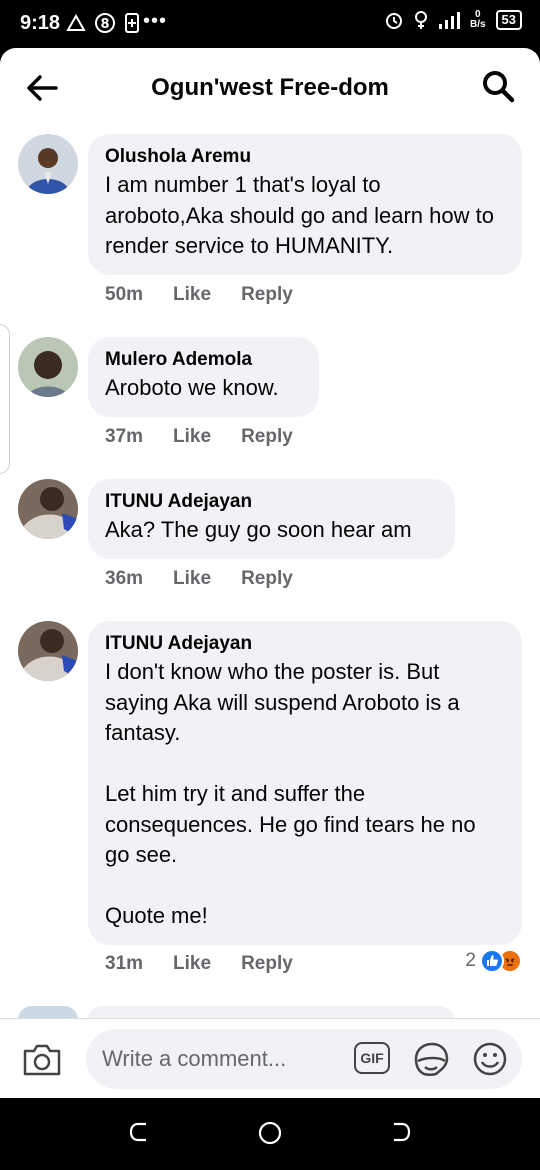 This screenshot has width=540, height=1170. I want to click on network-speed: 0 B/s, so click(477, 19).